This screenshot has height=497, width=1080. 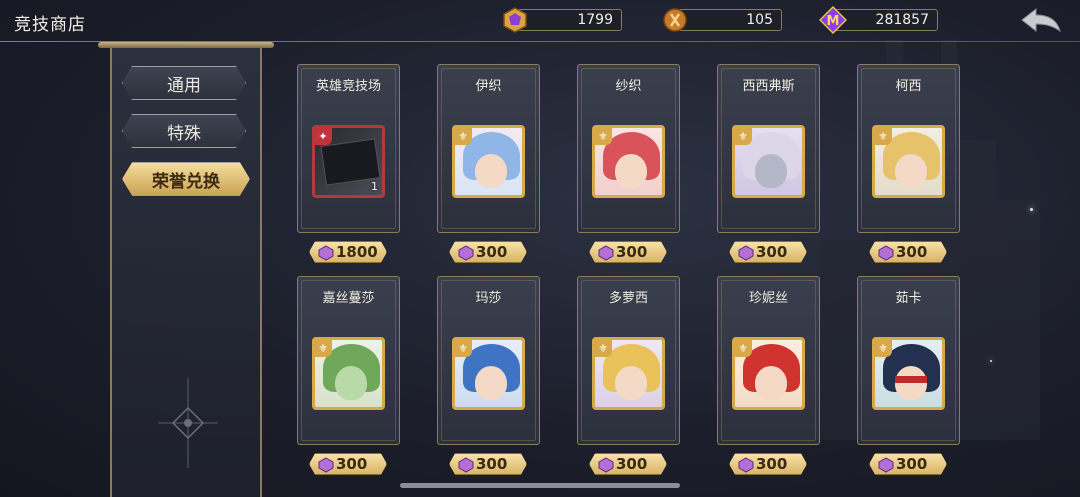 What do you see at coordinates (186, 45) in the screenshot?
I see `banner-rod` at bounding box center [186, 45].